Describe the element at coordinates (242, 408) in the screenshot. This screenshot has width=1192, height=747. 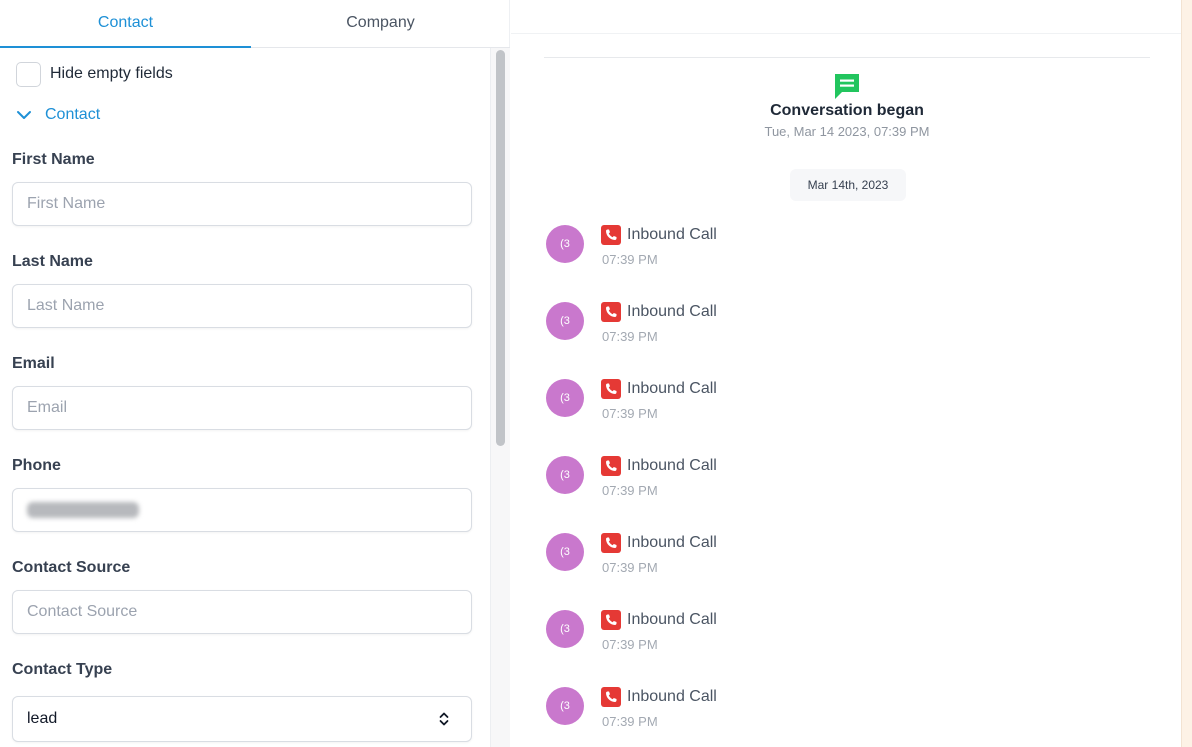
I see `email-input: Email` at that location.